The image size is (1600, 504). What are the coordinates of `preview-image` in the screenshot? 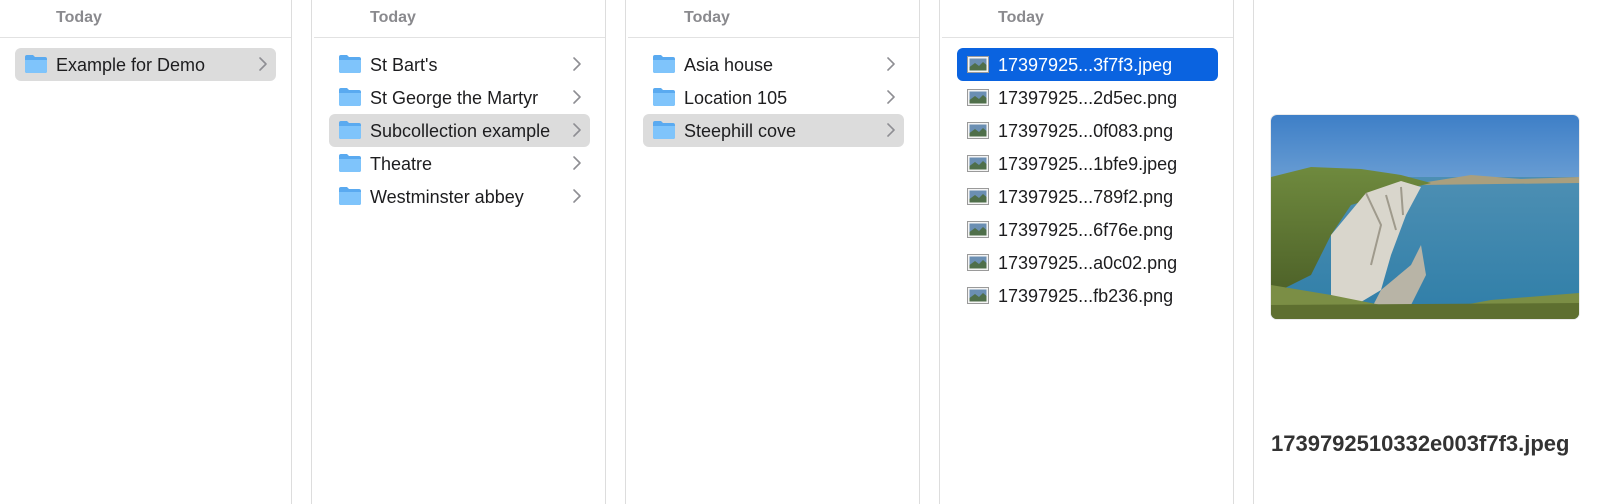 It's located at (1425, 217).